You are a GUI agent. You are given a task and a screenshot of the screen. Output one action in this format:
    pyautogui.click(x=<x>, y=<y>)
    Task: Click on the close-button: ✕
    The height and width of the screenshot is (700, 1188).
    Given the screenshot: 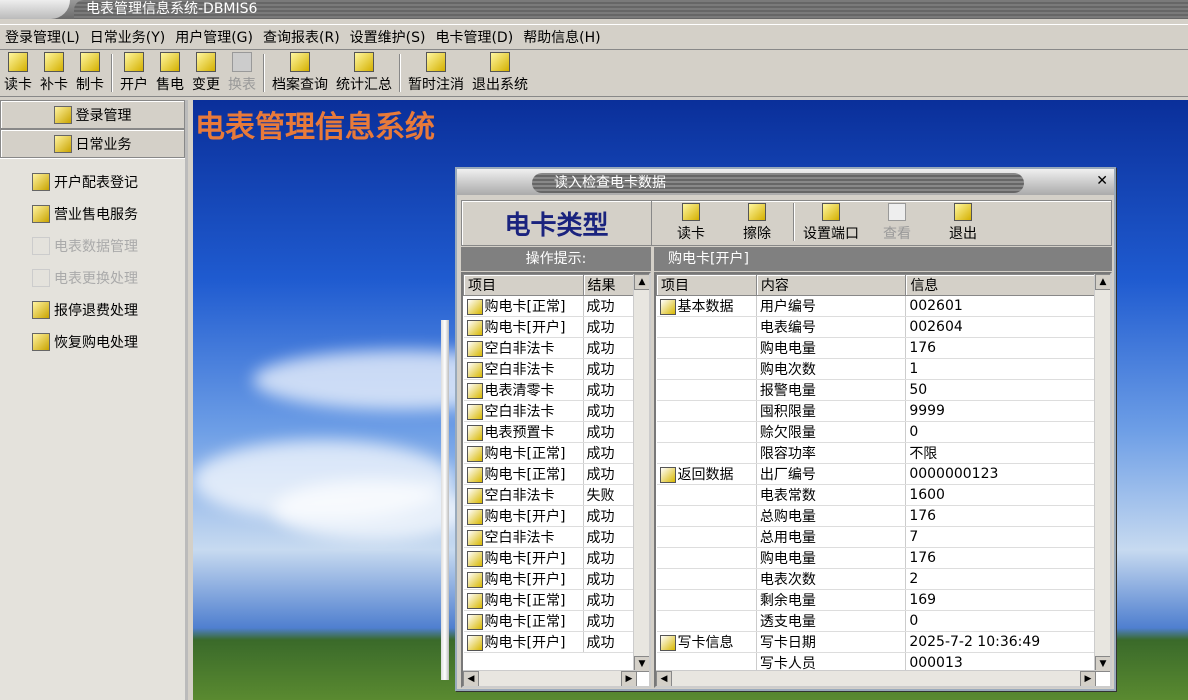 What is the action you would take?
    pyautogui.click(x=1102, y=181)
    